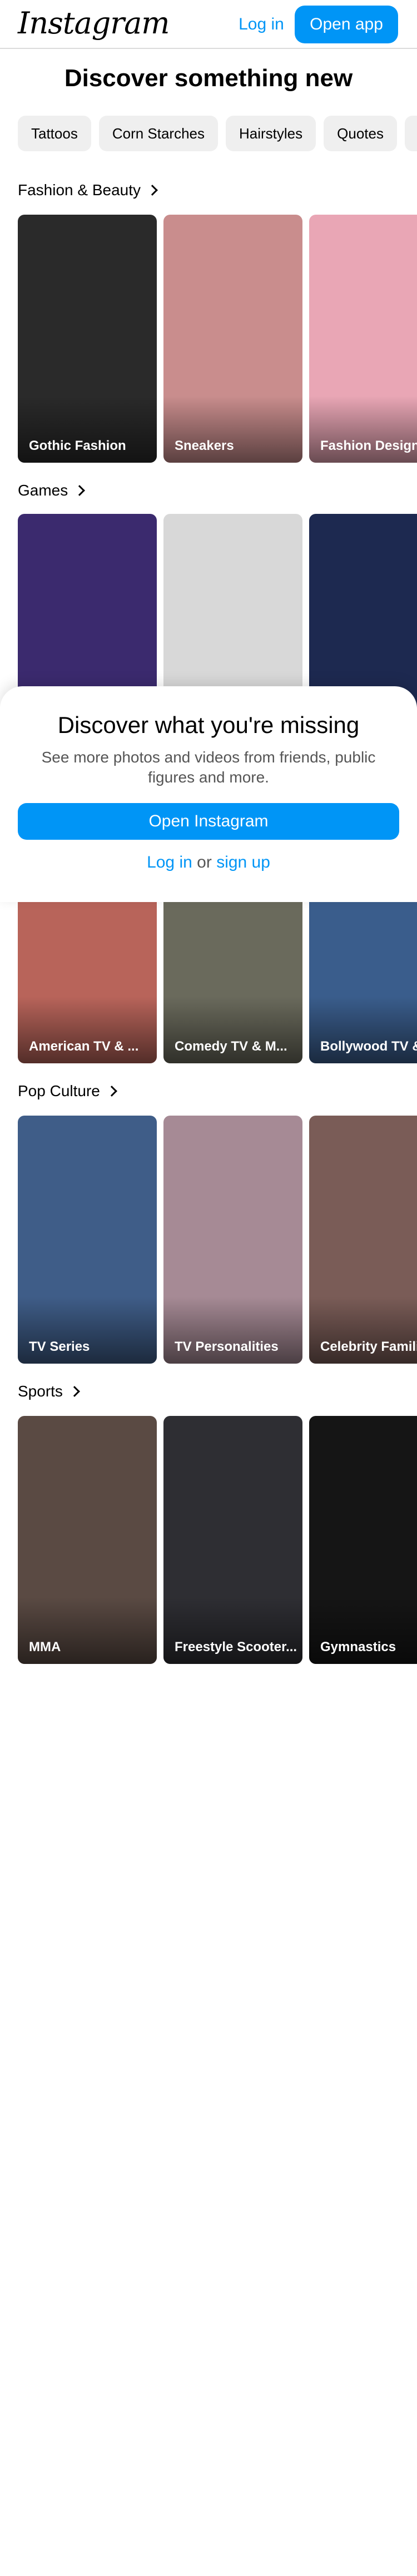 The width and height of the screenshot is (417, 2576). Describe the element at coordinates (94, 23) in the screenshot. I see `instagram-logo: Instagram` at that location.